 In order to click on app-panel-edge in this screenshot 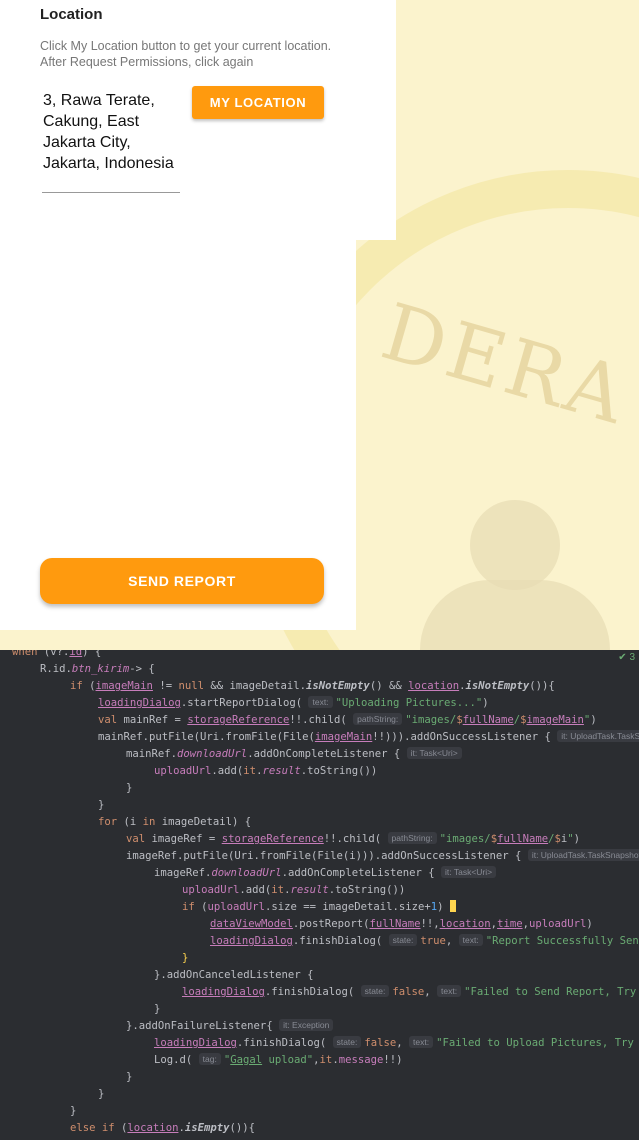, I will do `click(376, 120)`.